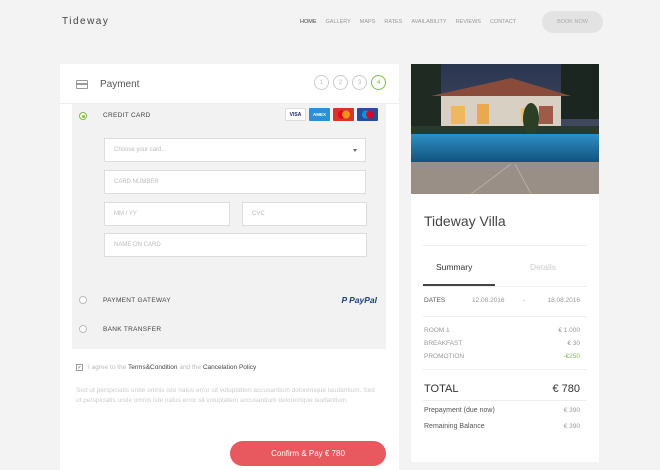 This screenshot has width=660, height=470. Describe the element at coordinates (368, 22) in the screenshot. I see `nav-maps: MAPS` at that location.